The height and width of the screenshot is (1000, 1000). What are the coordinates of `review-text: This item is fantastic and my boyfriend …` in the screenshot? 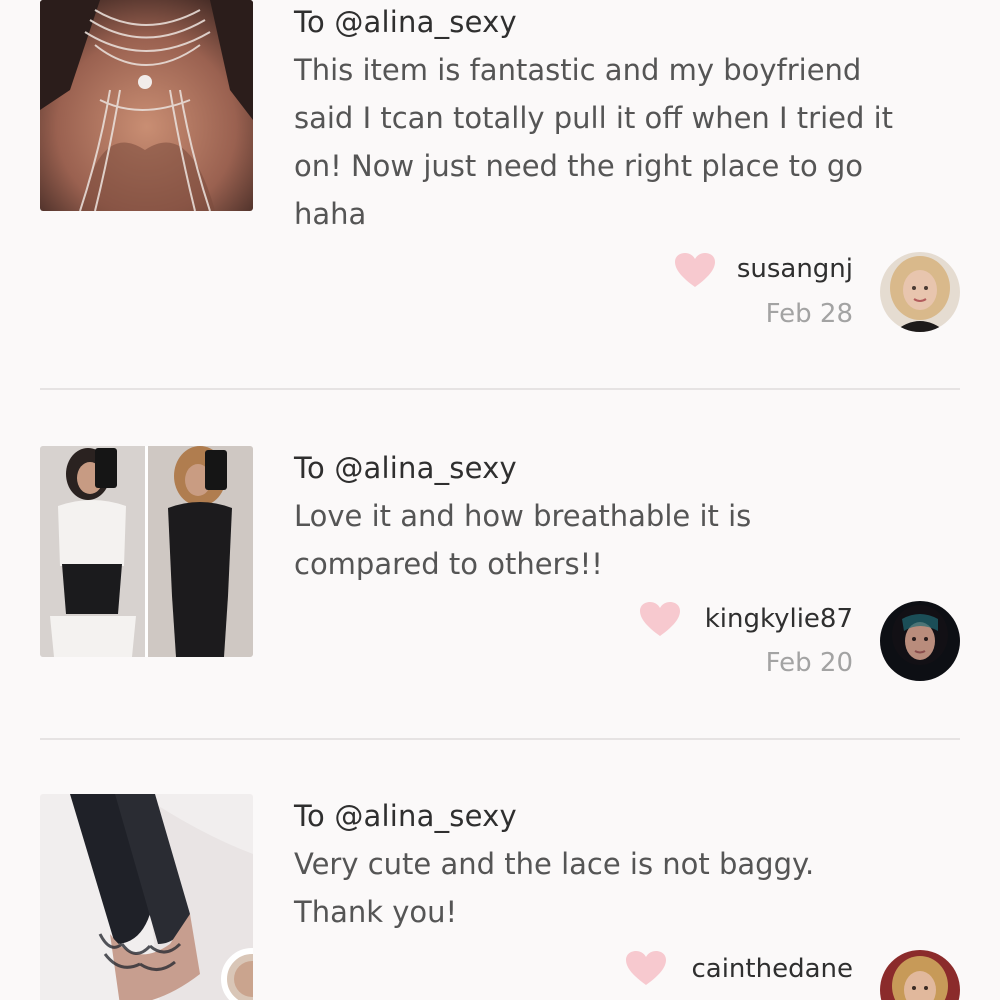 It's located at (634, 142).